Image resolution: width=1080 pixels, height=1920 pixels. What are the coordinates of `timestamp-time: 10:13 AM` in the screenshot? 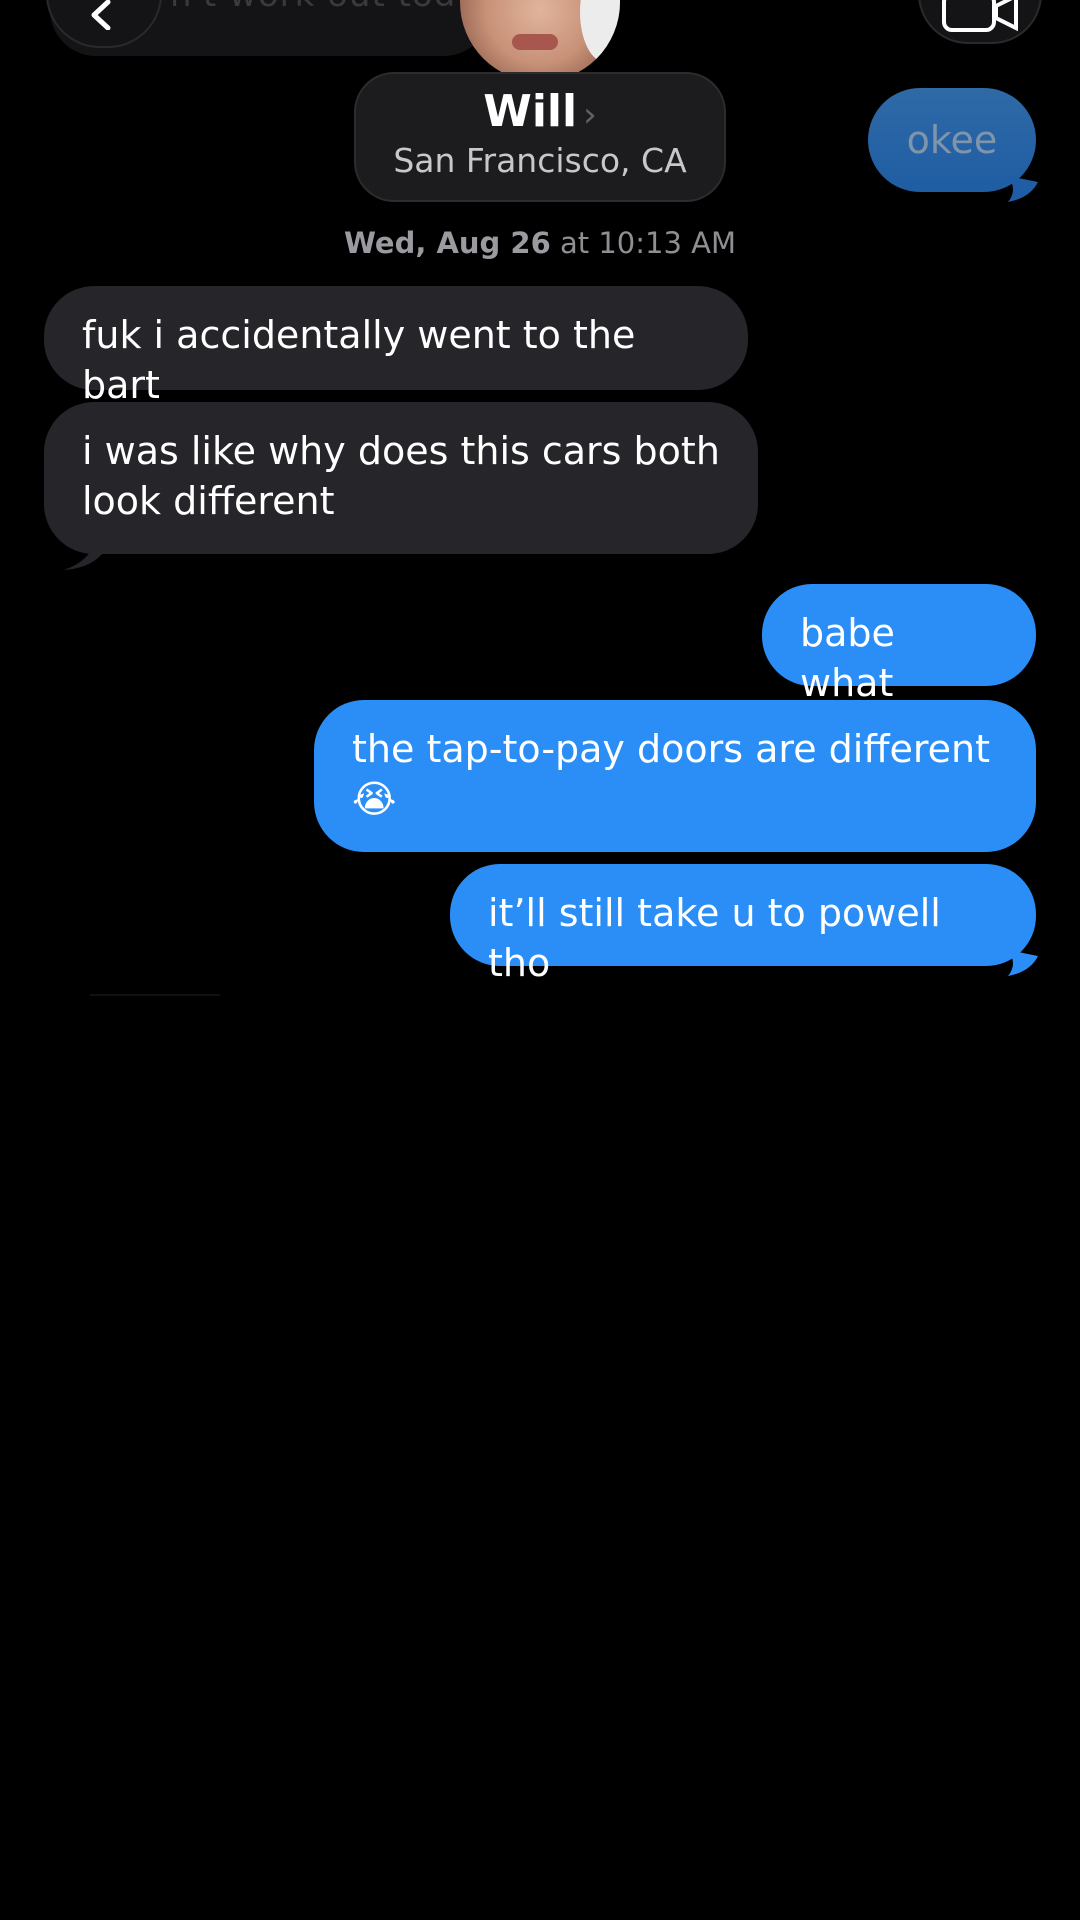 It's located at (667, 243).